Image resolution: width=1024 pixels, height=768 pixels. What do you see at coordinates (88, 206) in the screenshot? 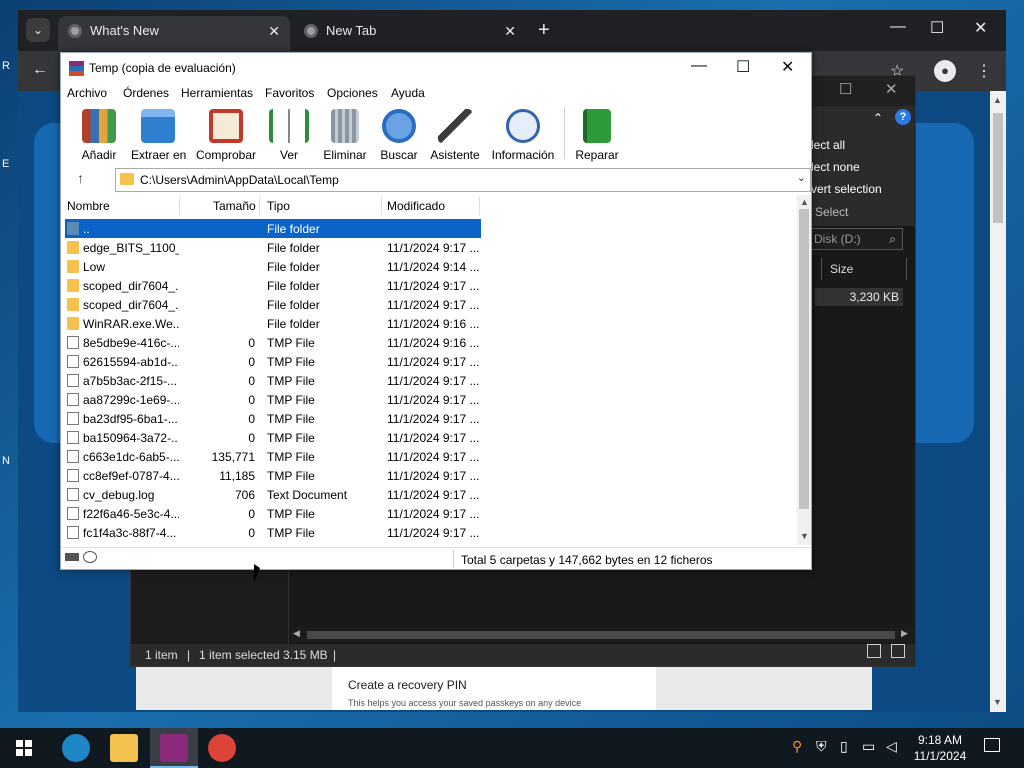
I see `column-name: Nombre` at bounding box center [88, 206].